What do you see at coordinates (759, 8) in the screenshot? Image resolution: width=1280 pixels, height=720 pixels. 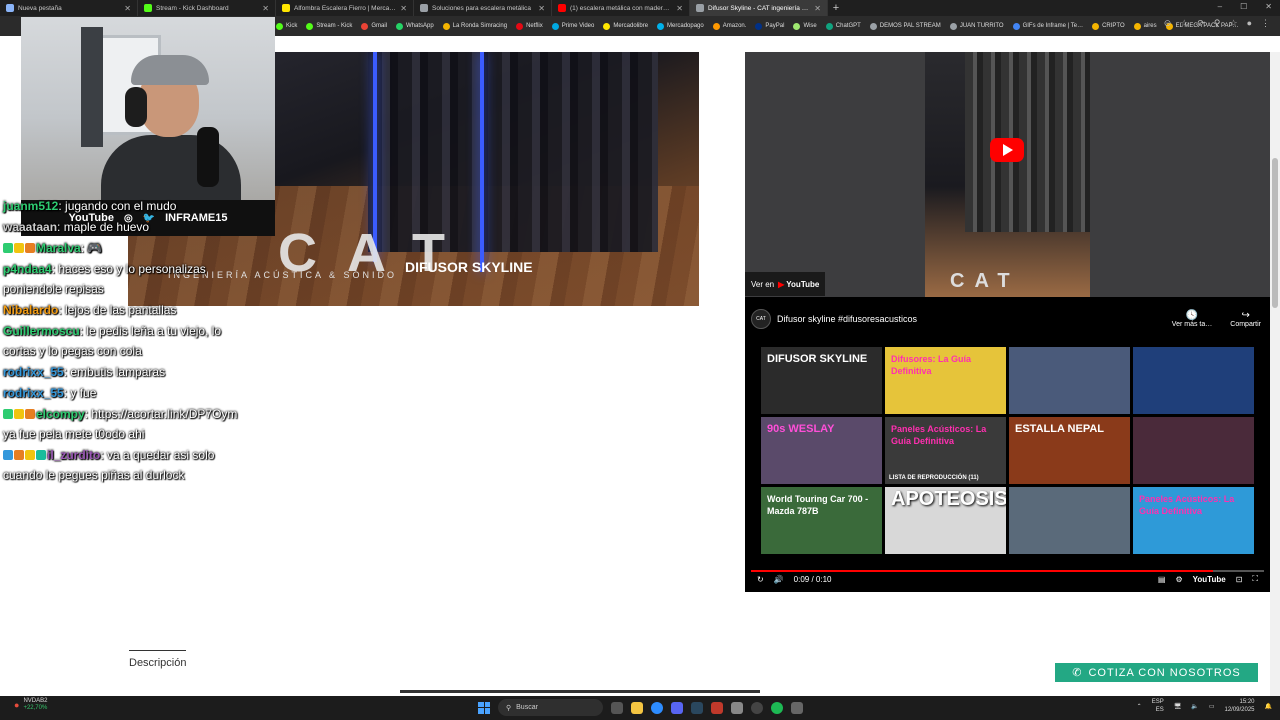 I see `browser-tab: Difusor Skyline - CAT ingeniería a… ✕` at bounding box center [759, 8].